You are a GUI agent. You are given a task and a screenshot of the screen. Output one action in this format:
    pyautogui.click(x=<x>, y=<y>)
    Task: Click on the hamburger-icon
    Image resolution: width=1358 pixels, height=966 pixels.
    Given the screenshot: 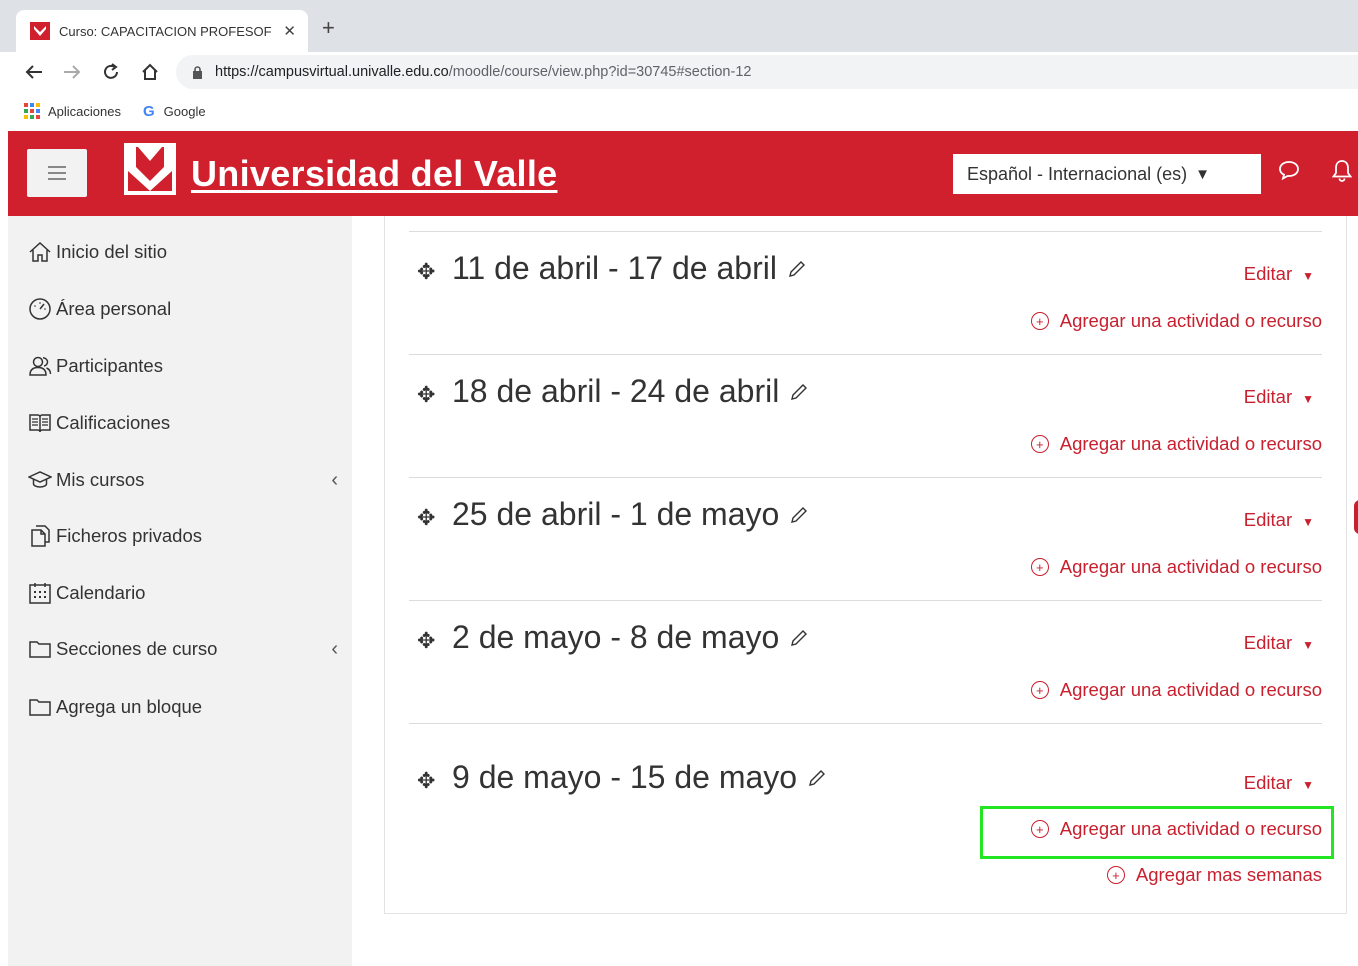 What is the action you would take?
    pyautogui.click(x=57, y=173)
    